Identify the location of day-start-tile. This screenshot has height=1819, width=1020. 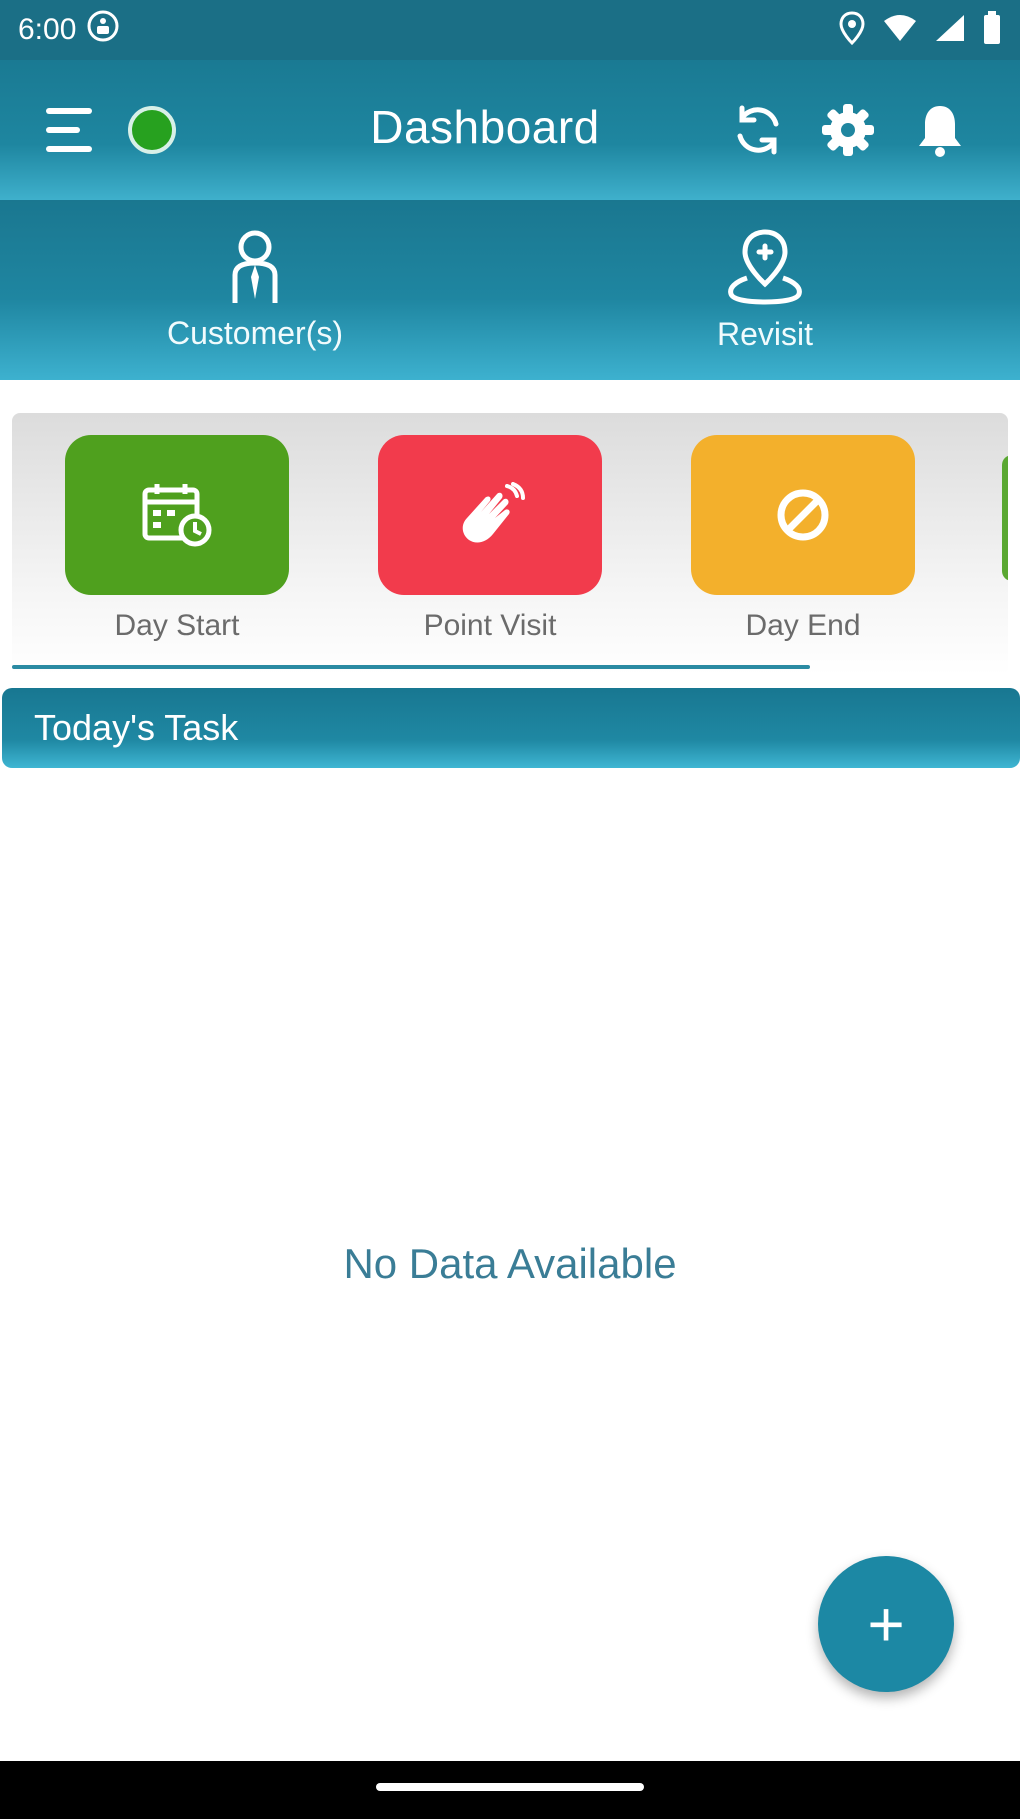
(177, 515).